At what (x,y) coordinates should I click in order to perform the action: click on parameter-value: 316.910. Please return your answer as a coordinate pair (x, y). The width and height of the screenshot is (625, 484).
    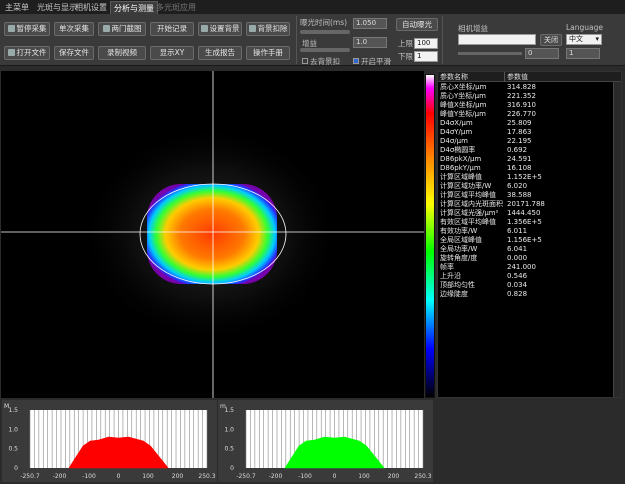
    Looking at the image, I should click on (521, 105).